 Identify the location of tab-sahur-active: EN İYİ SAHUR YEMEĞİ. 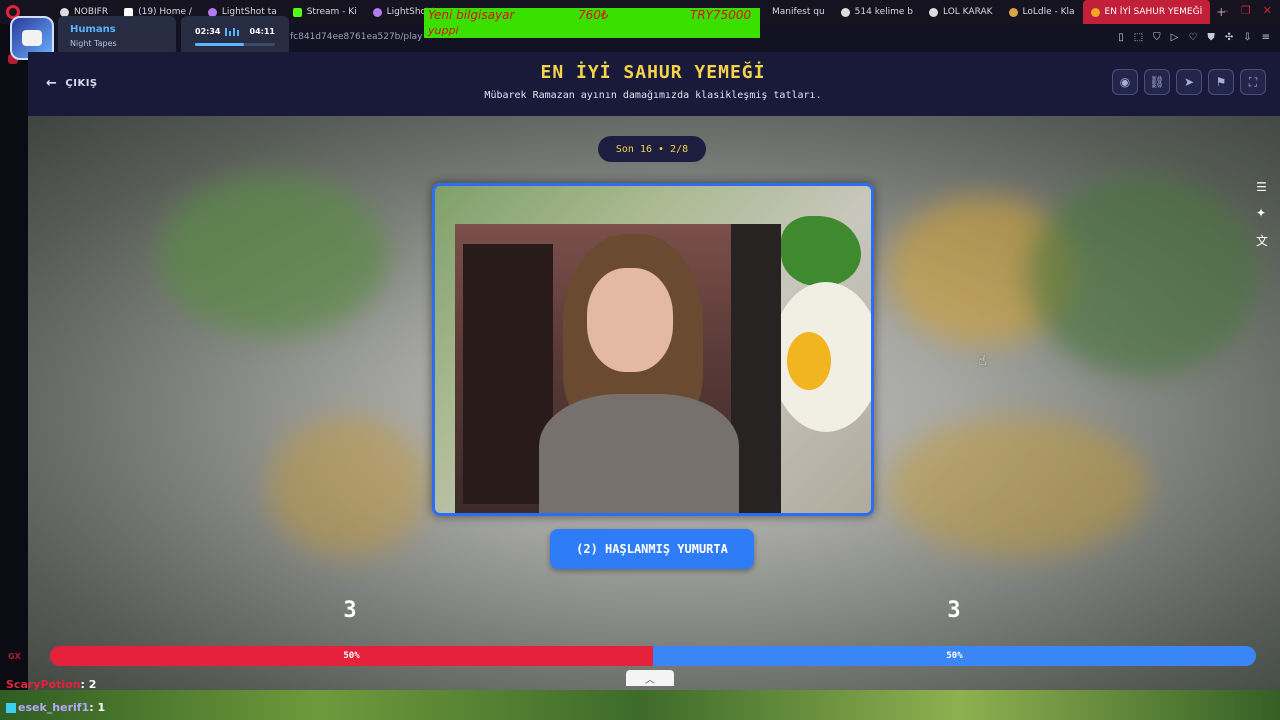
(1146, 12).